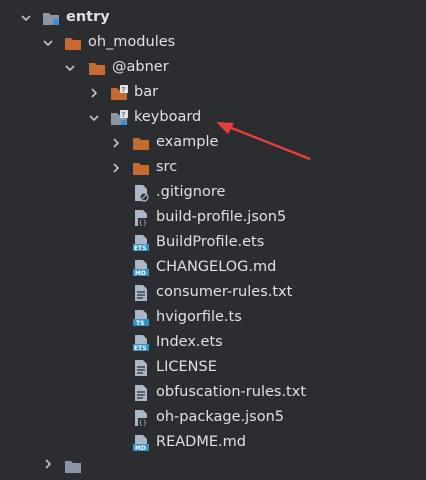 The height and width of the screenshot is (480, 426). I want to click on tree-row-abner: @abner, so click(213, 67).